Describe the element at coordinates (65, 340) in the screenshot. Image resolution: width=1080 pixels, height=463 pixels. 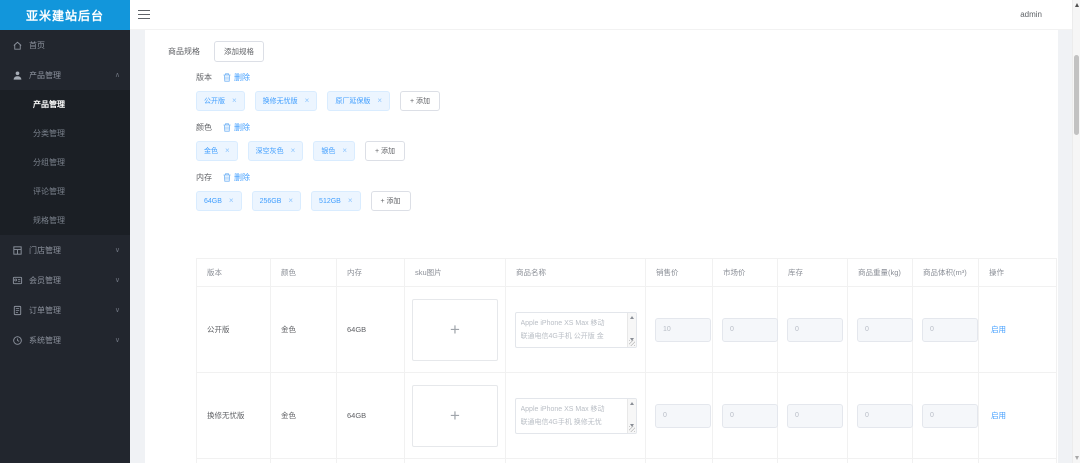
I see `sidebar-item-system: 系统管理 ∨` at that location.